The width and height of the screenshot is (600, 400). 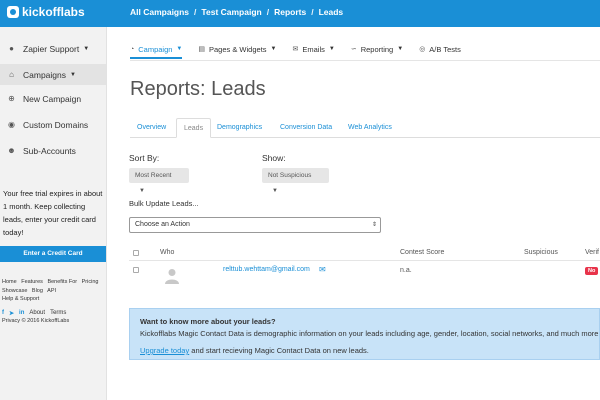 I want to click on sort-by-value: Most Recent, so click(x=153, y=175).